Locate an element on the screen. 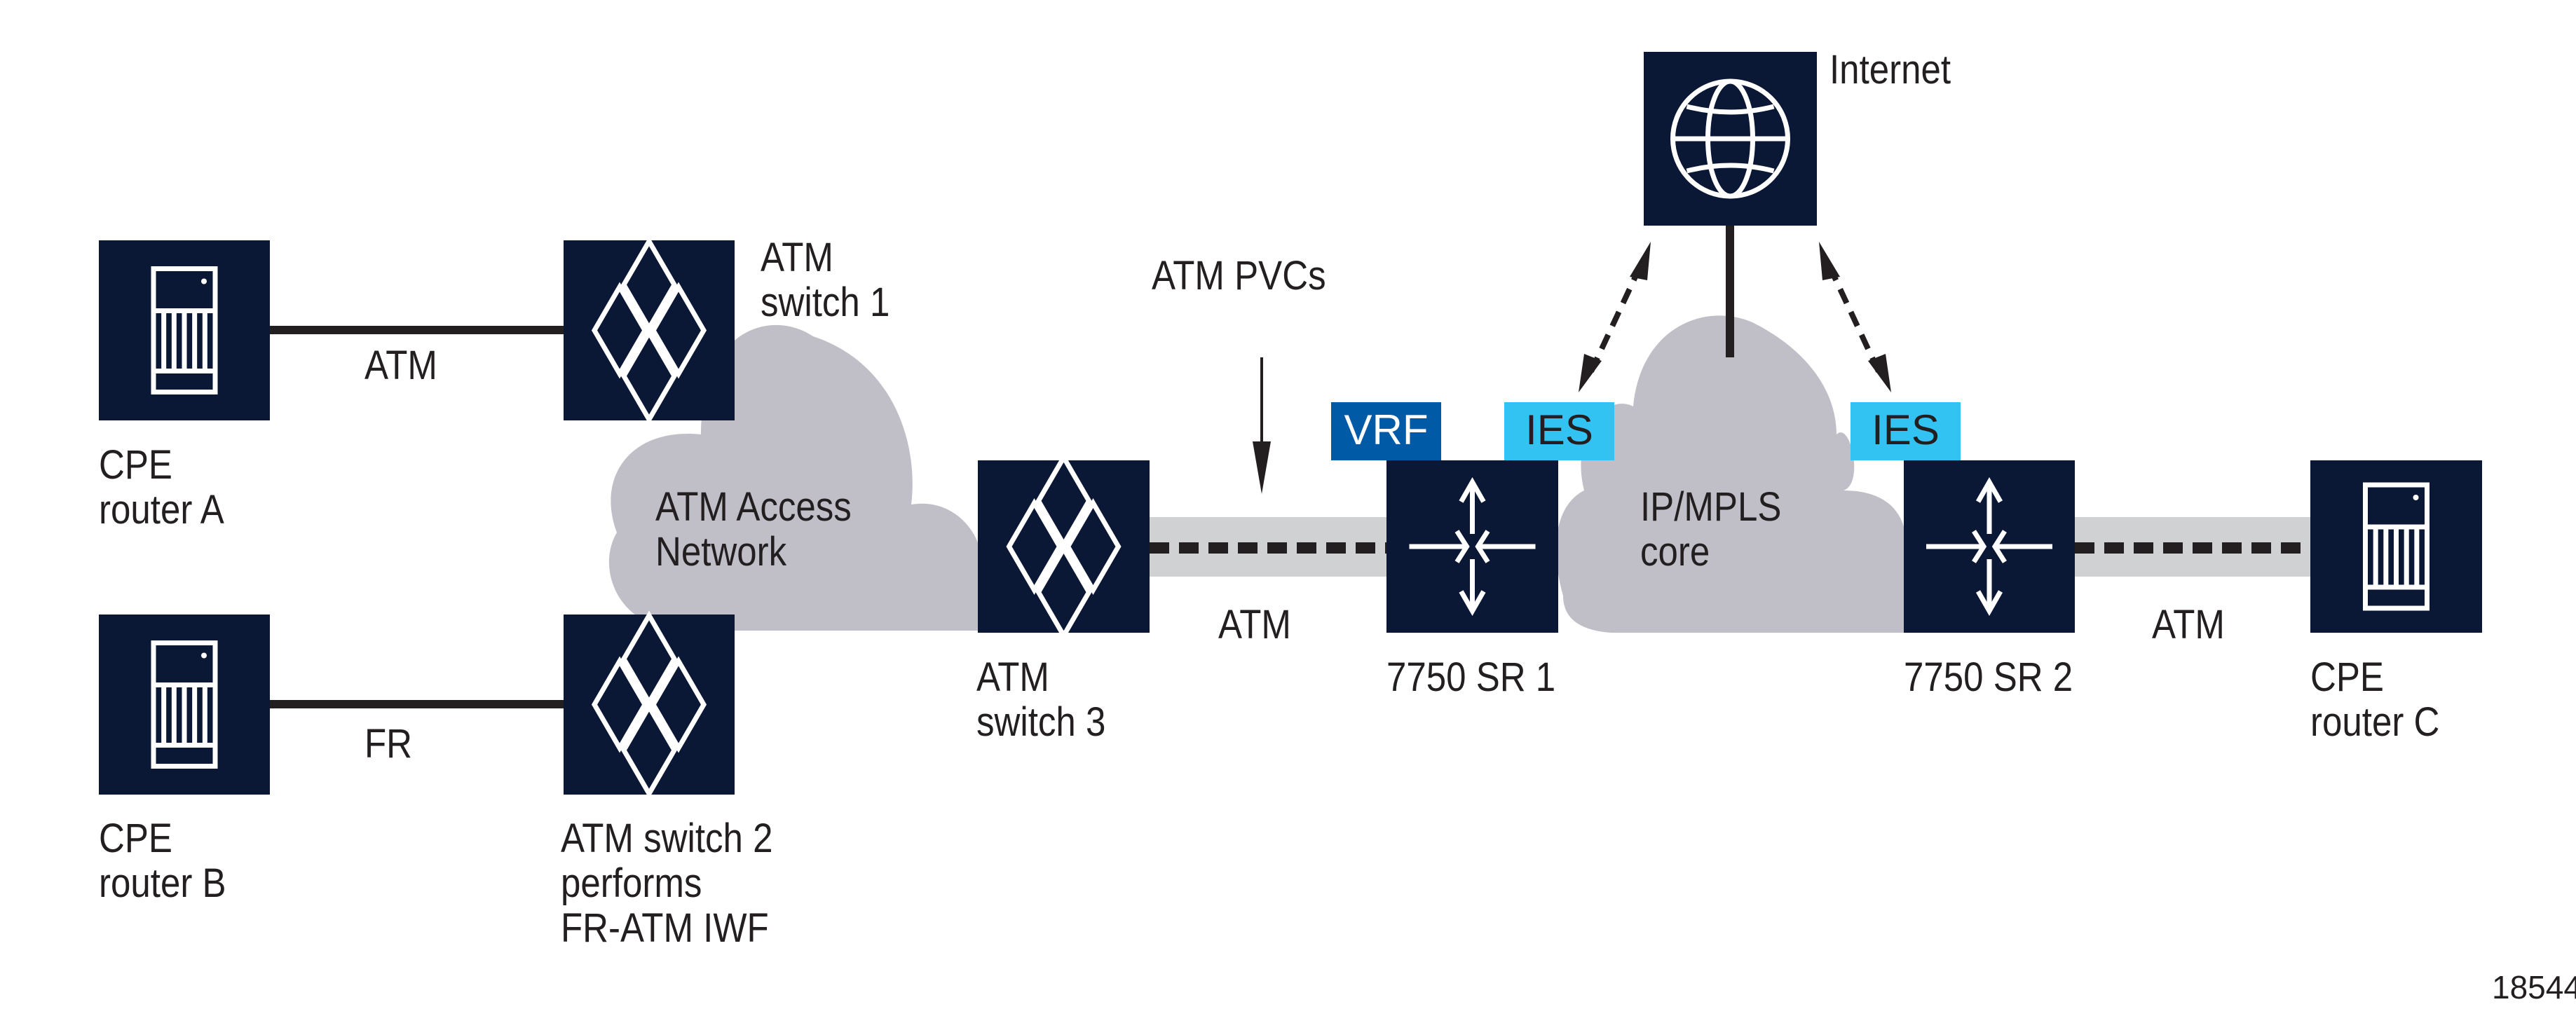  link-label-cpe-a-sw1: ATM is located at coordinates (400, 365).